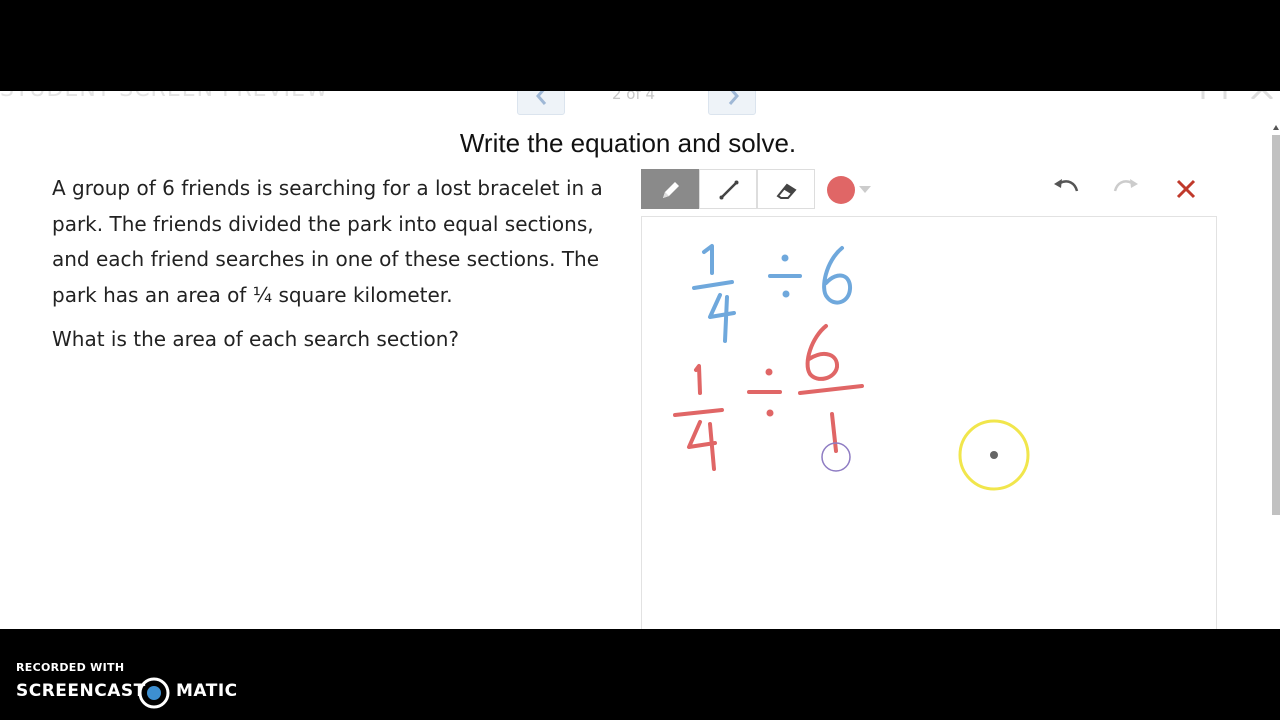 The image size is (1280, 720). I want to click on mouse-cursor-dot, so click(994, 455).